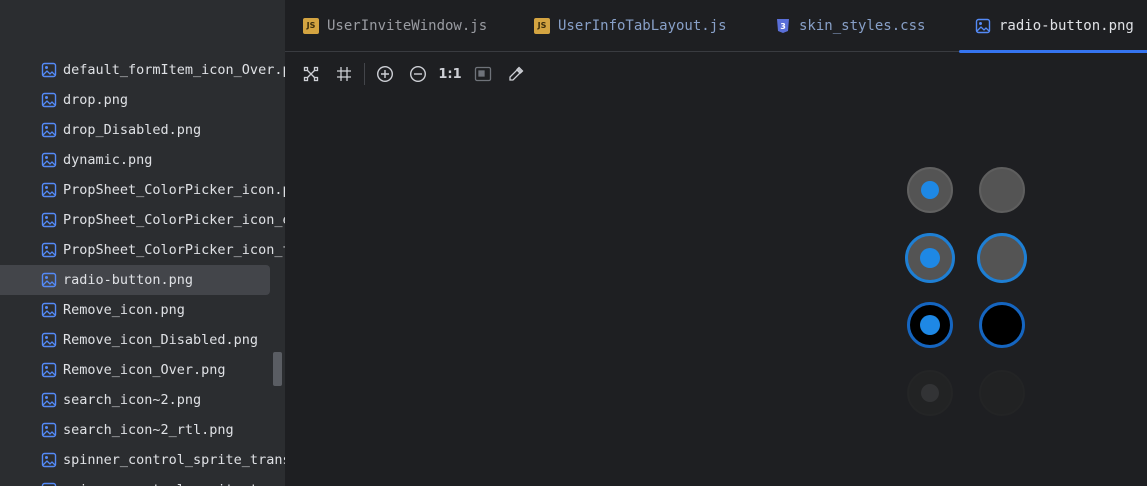 The image size is (1147, 486). What do you see at coordinates (142, 26) in the screenshot?
I see `project-tree-header` at bounding box center [142, 26].